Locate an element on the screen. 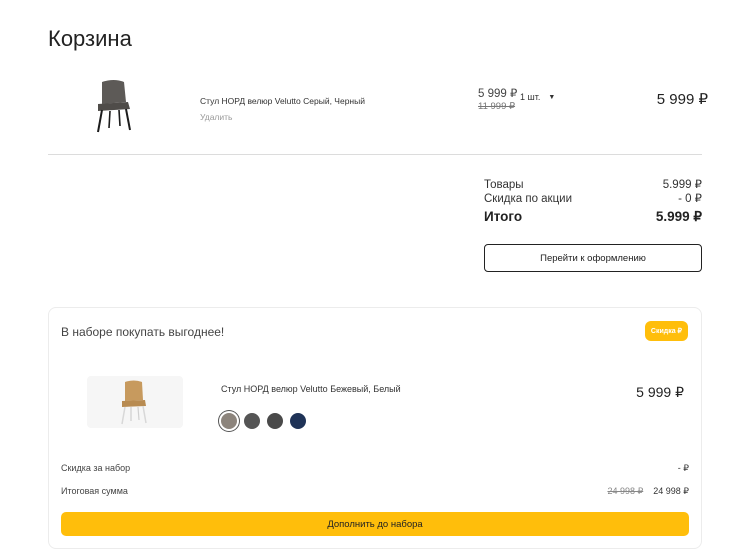 The image size is (752, 555). bundle-sum-row: Итоговая сумма 24 998 ₽ 24 998 ₽ is located at coordinates (375, 491).